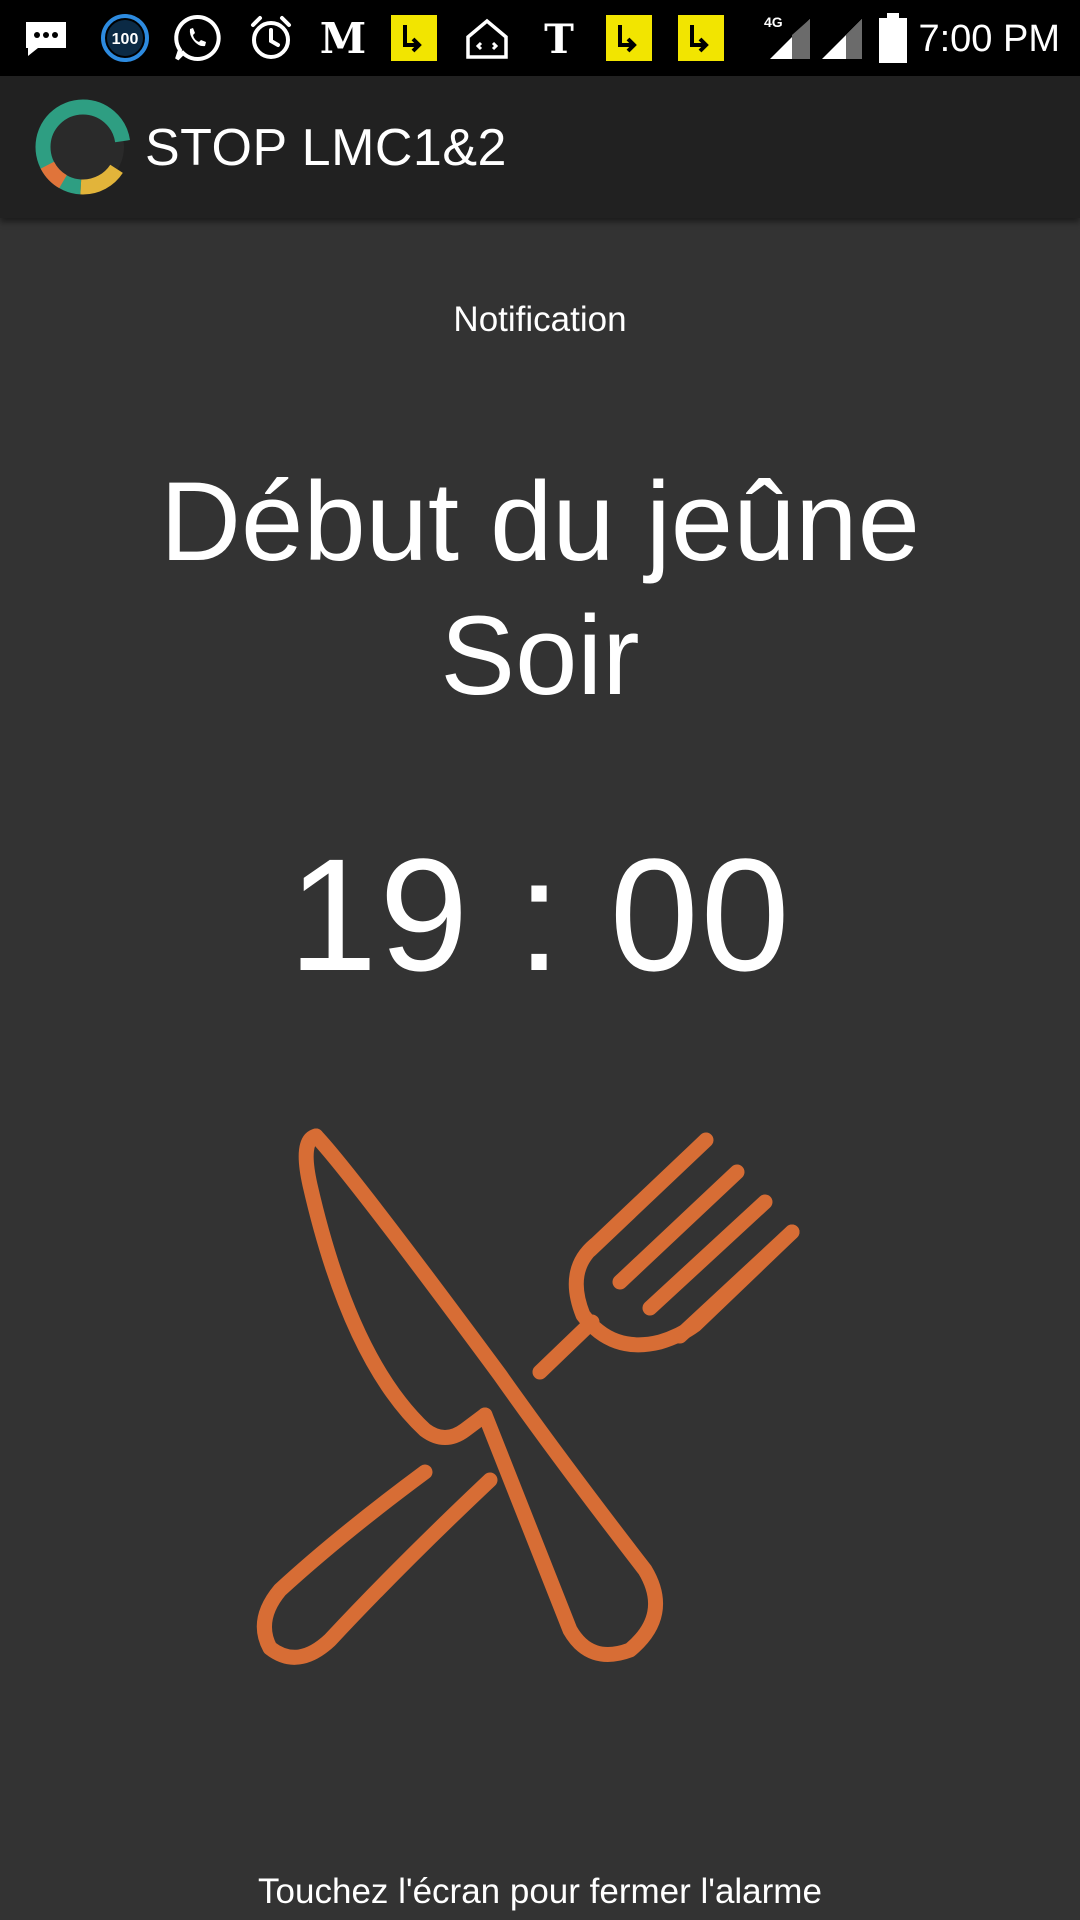 This screenshot has width=1080, height=1920. What do you see at coordinates (271, 38) in the screenshot?
I see `alarm-clock-icon` at bounding box center [271, 38].